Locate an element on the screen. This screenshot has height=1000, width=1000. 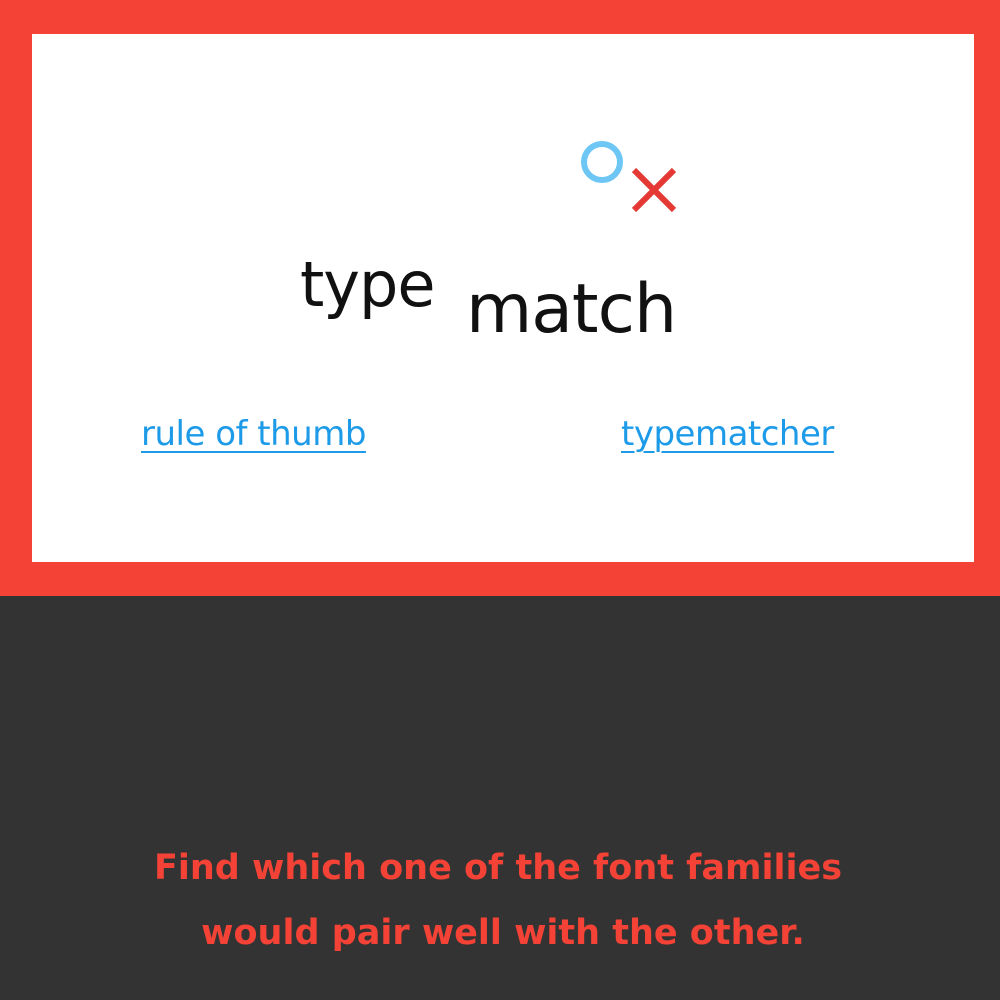
typematcher-link: typematcher is located at coordinates (727, 434).